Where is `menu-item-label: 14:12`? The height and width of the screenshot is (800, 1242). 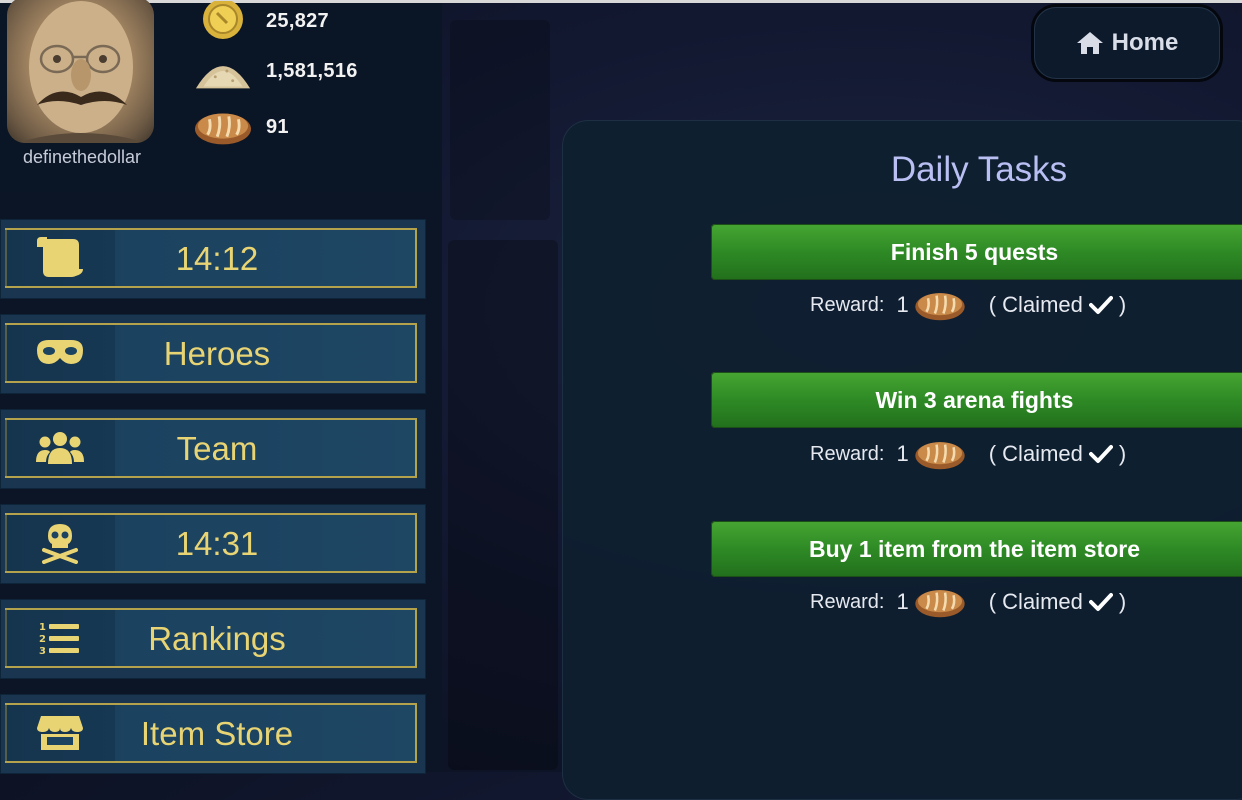
menu-item-label: 14:12 is located at coordinates (217, 258).